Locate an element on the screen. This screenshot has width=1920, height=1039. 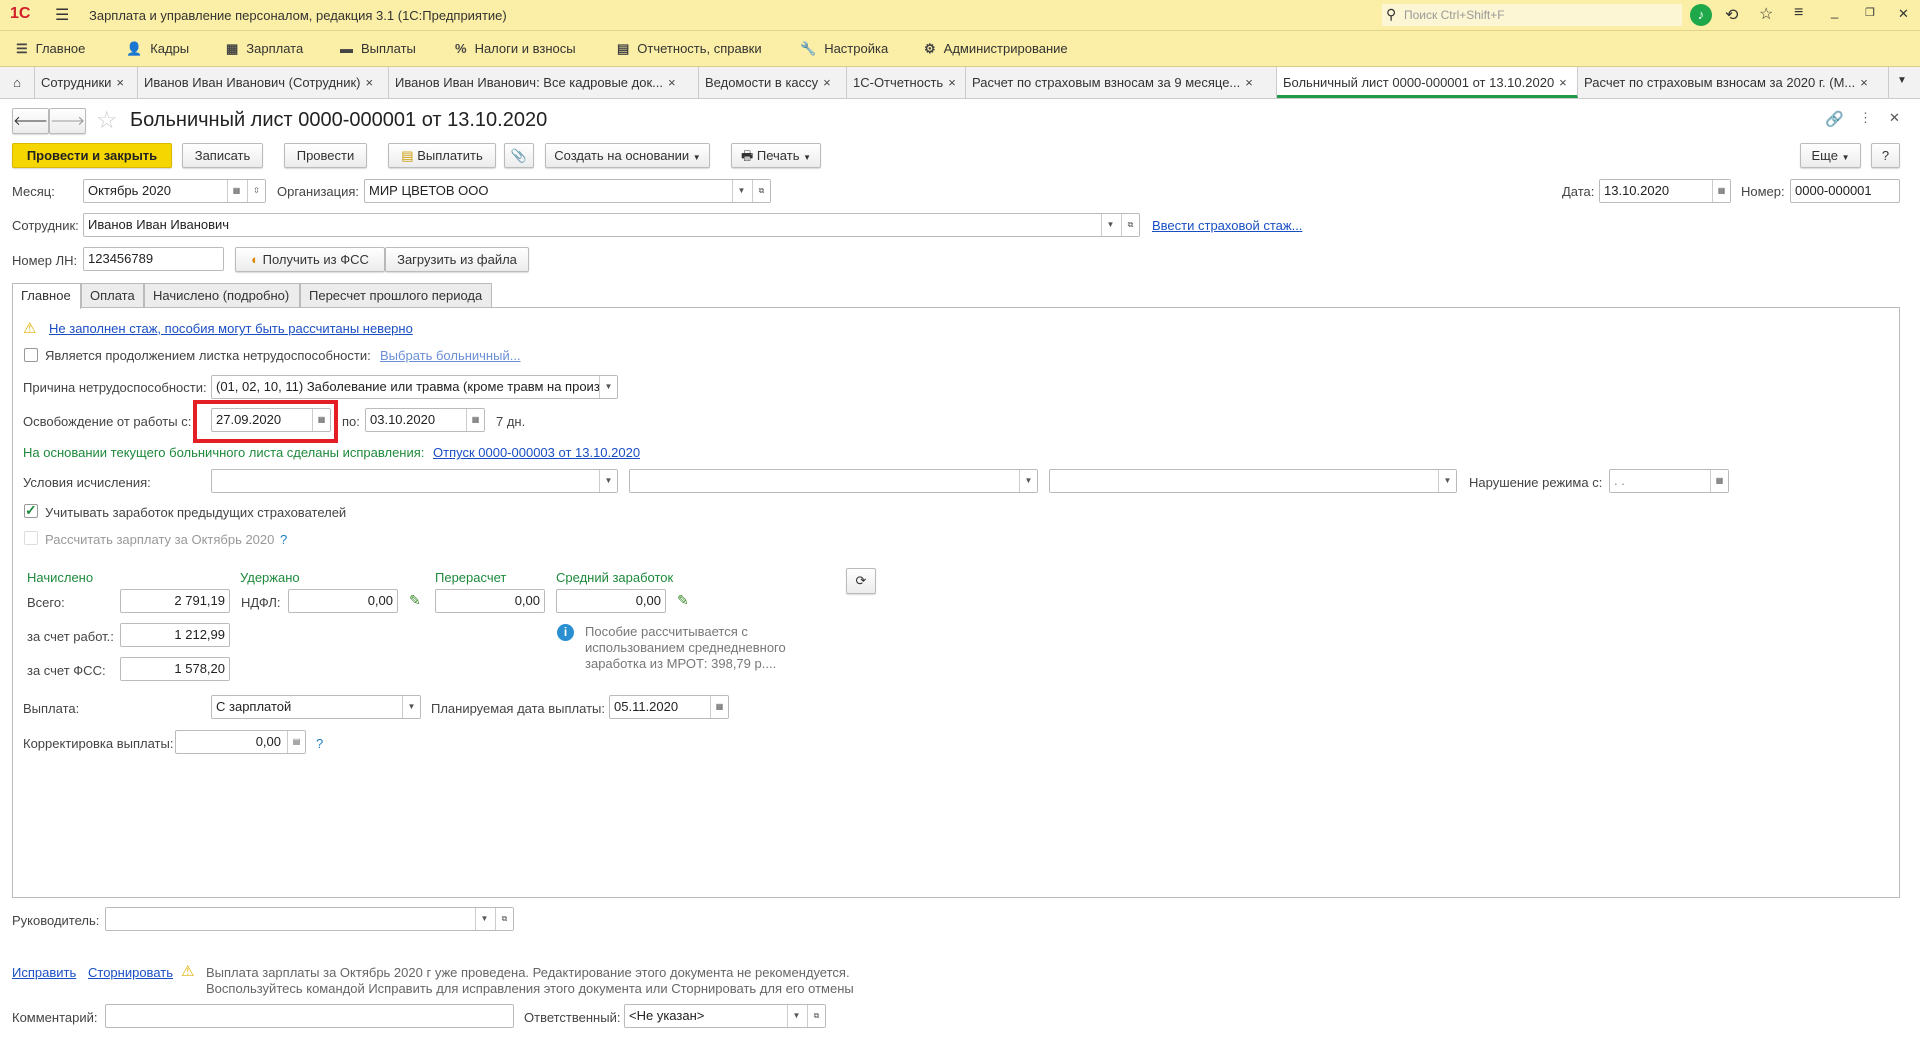
print-button: 🖶 Печать ▼ is located at coordinates (776, 155).